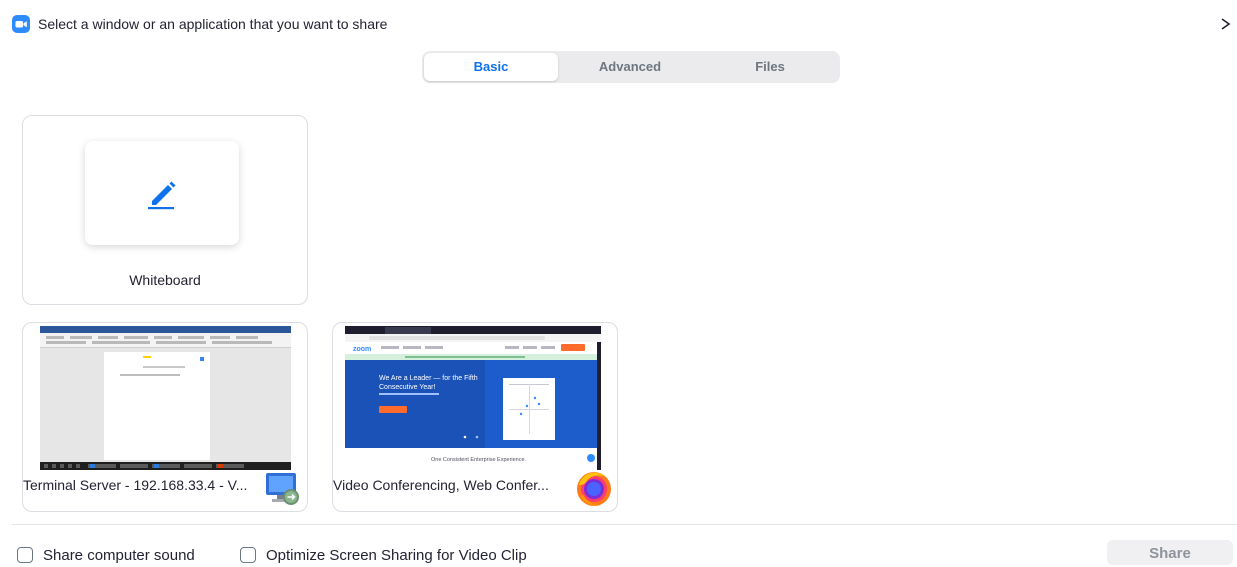 Image resolution: width=1237 pixels, height=567 pixels. I want to click on firefox-icon, so click(594, 488).